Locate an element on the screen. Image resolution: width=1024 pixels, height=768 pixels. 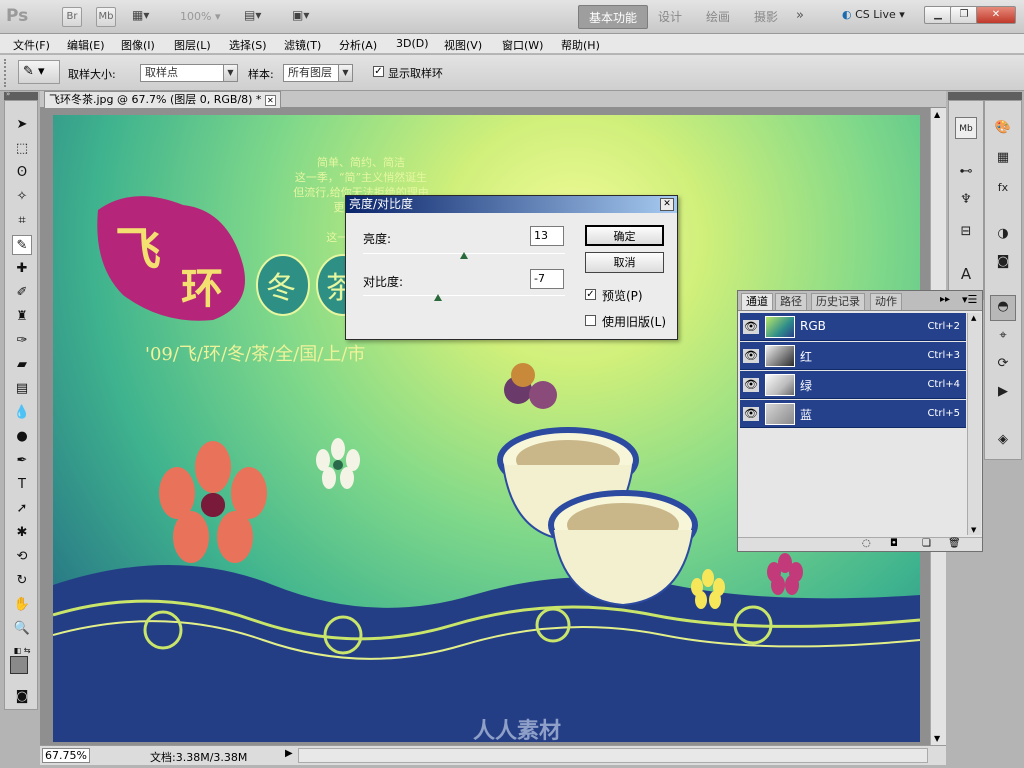
gradient-tool-icon: ▤ is located at coordinates (22, 389).